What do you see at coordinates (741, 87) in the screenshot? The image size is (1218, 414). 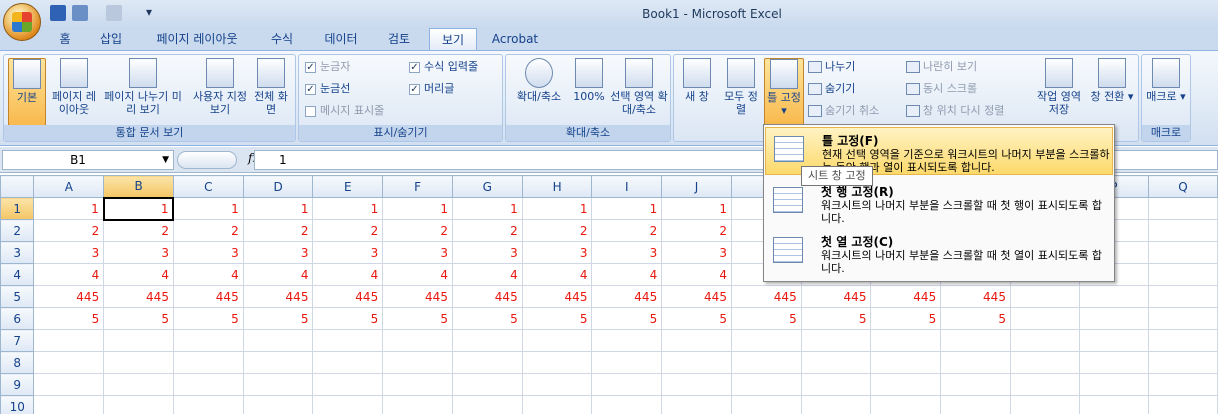 I see `arrange-all-button: 모두 정렬` at bounding box center [741, 87].